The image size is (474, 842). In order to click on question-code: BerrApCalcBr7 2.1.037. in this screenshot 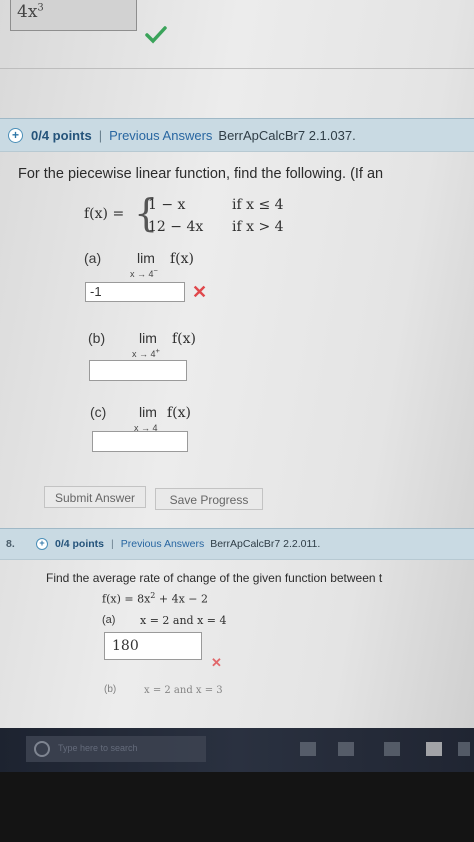, I will do `click(287, 135)`.